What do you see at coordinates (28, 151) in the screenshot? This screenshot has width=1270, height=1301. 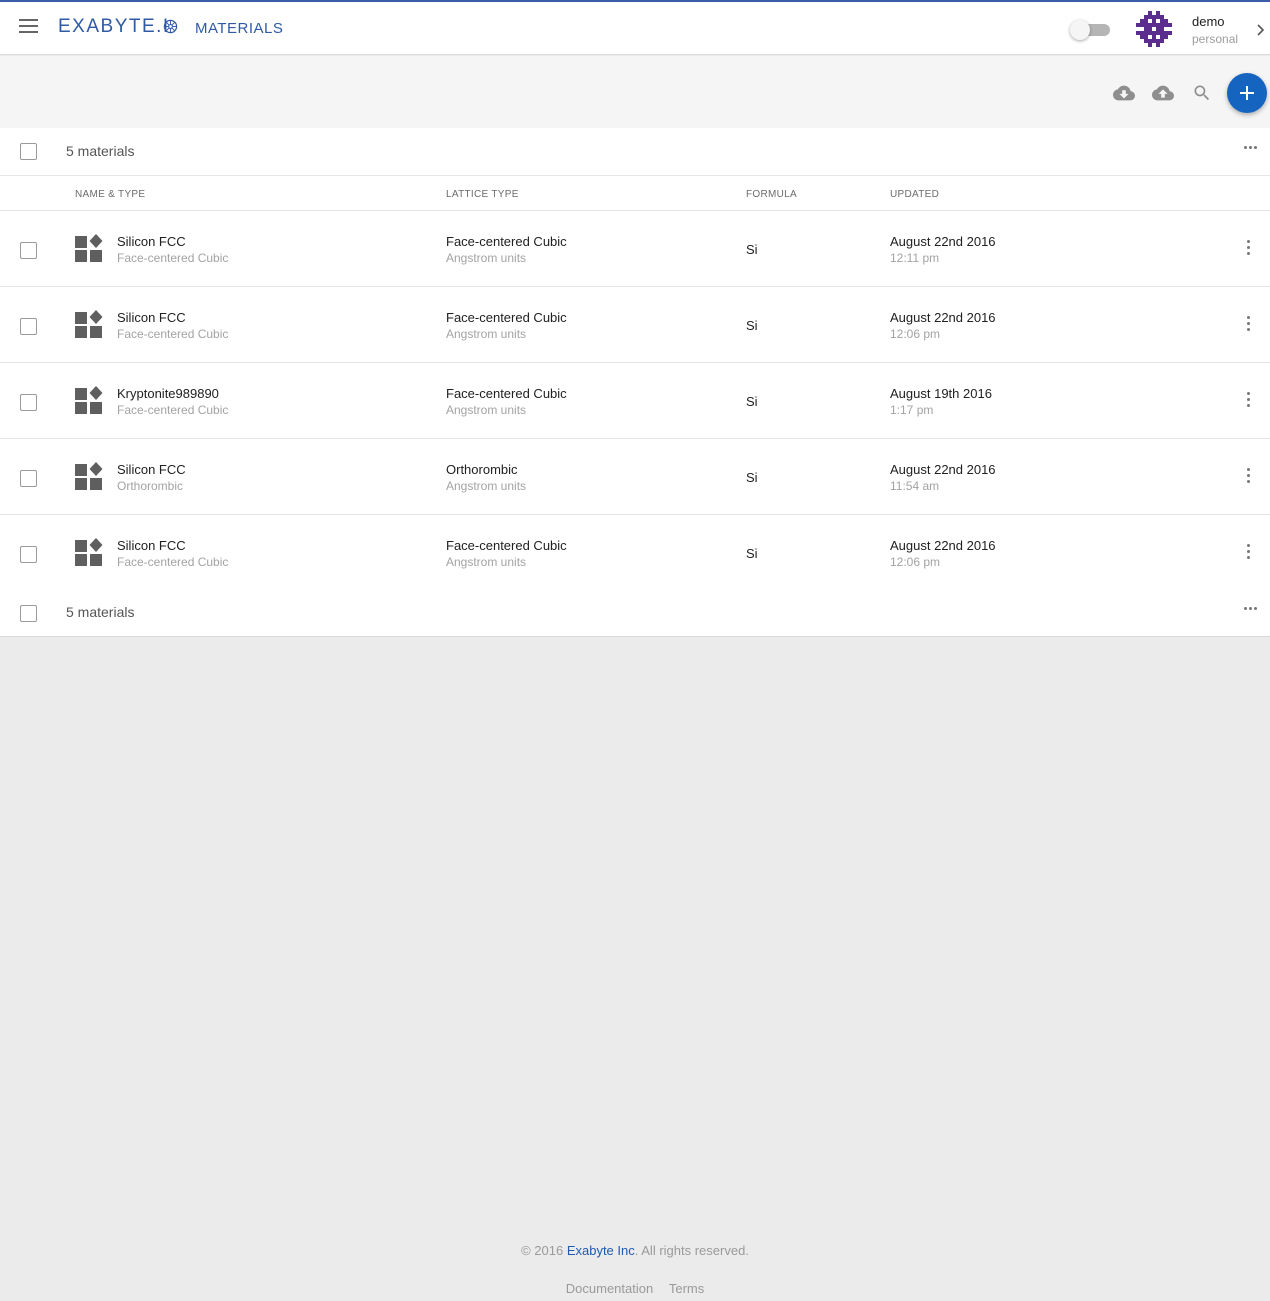 I see `select-all-checkbox` at bounding box center [28, 151].